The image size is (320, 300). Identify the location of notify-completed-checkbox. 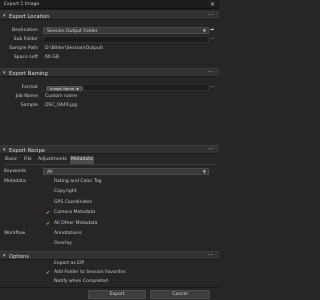
(48, 282).